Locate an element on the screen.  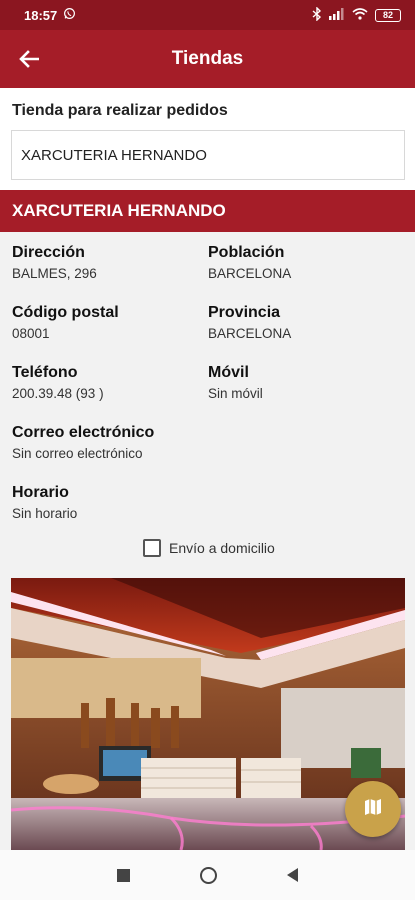
field-value: Sin horario is located at coordinates (45, 513).